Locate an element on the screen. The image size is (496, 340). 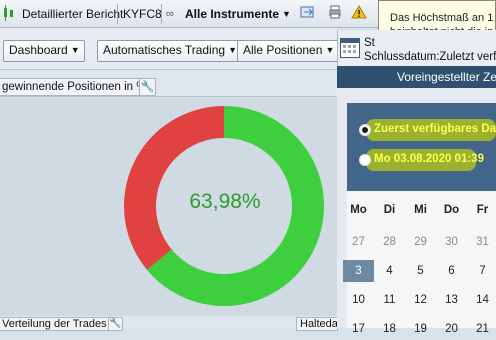
positions-dropdown: Alle Positionen ▼ is located at coordinates (288, 51).